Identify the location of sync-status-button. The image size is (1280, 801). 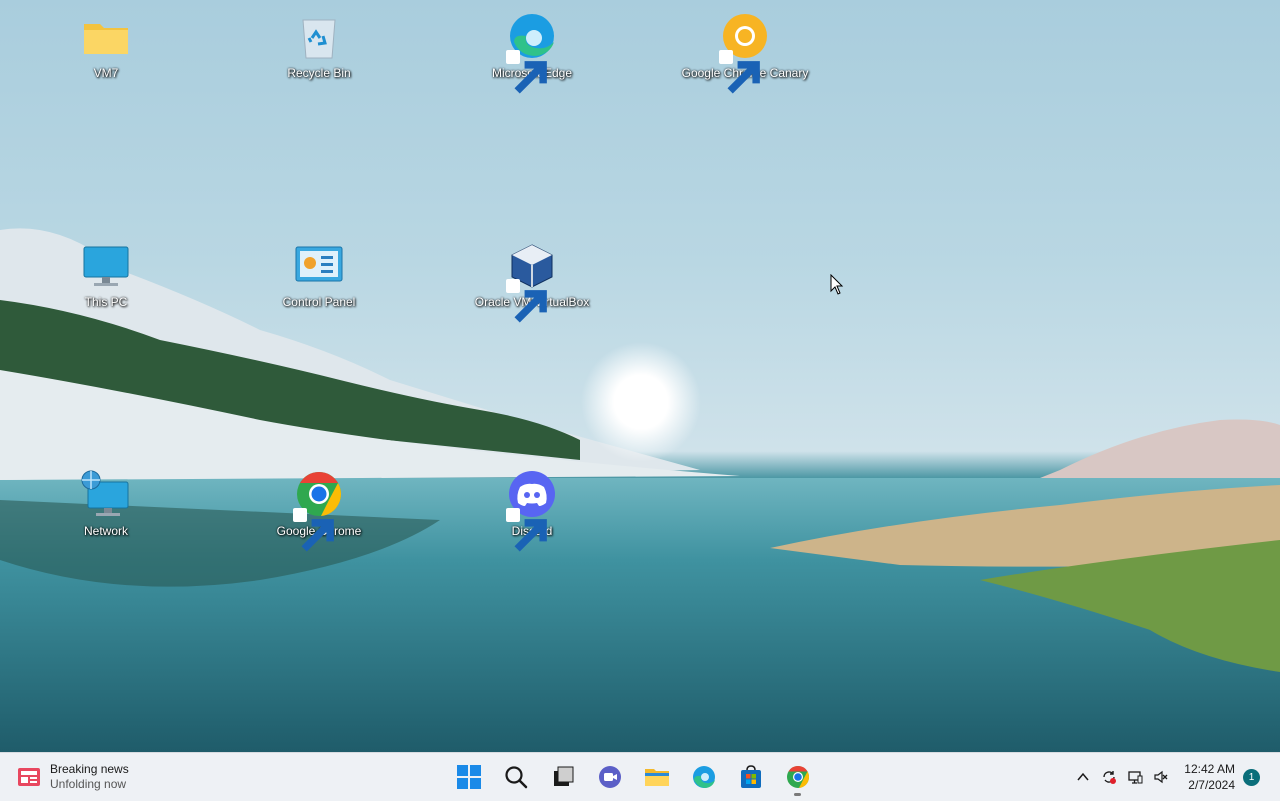
(1109, 777).